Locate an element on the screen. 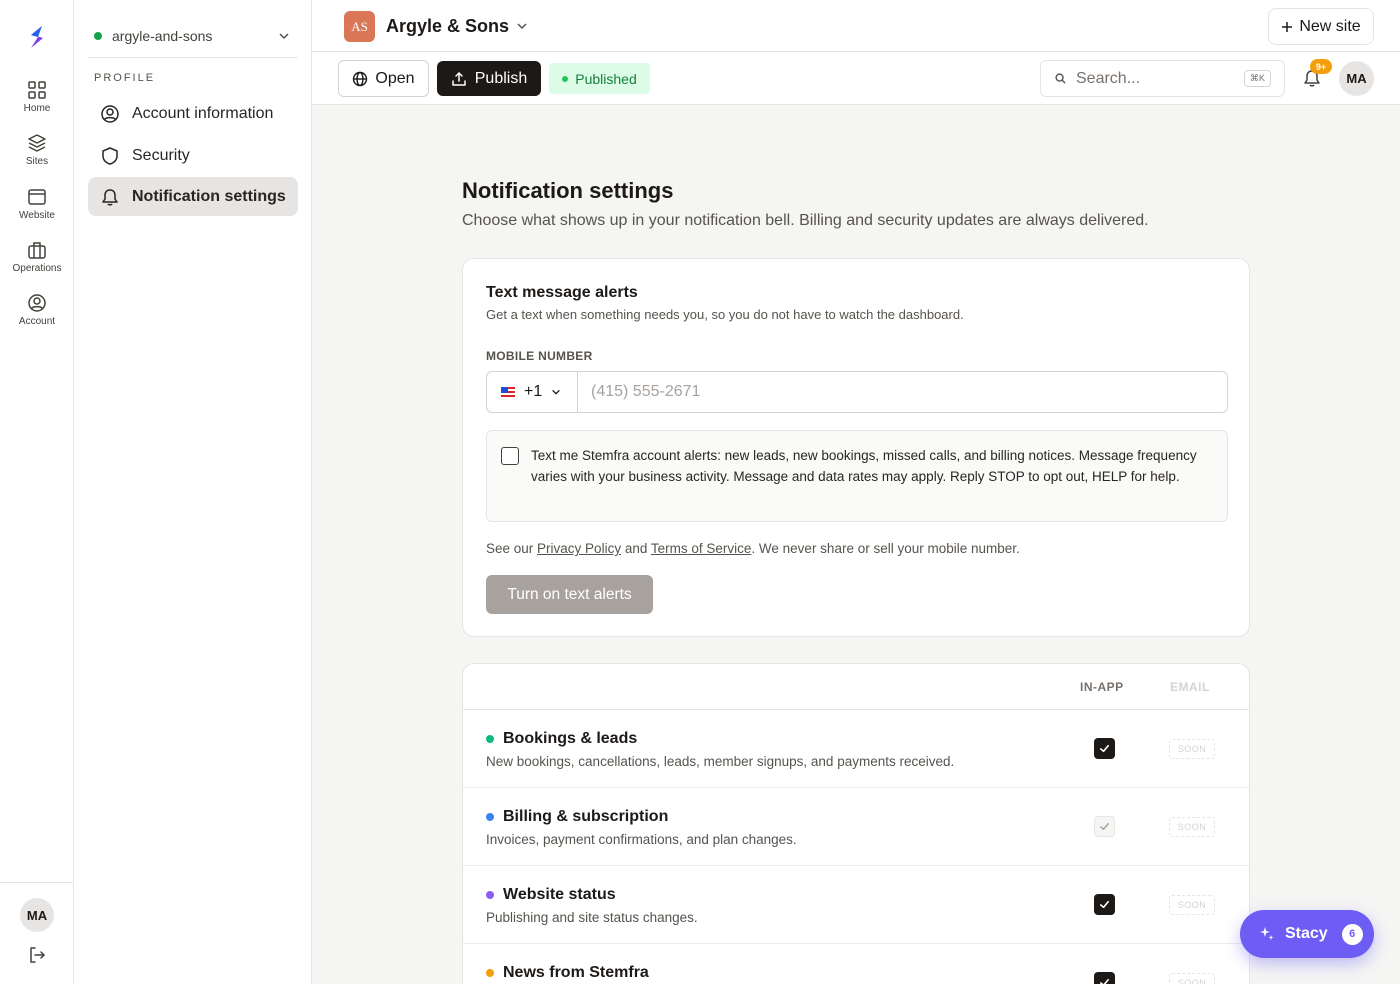  rail-item-label: Account is located at coordinates (37, 321).